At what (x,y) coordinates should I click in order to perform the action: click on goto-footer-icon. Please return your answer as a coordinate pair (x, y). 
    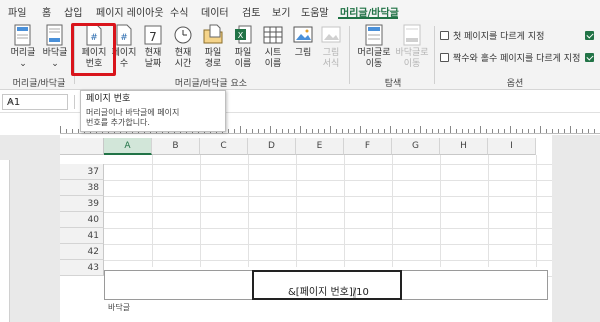
    Looking at the image, I should click on (412, 35).